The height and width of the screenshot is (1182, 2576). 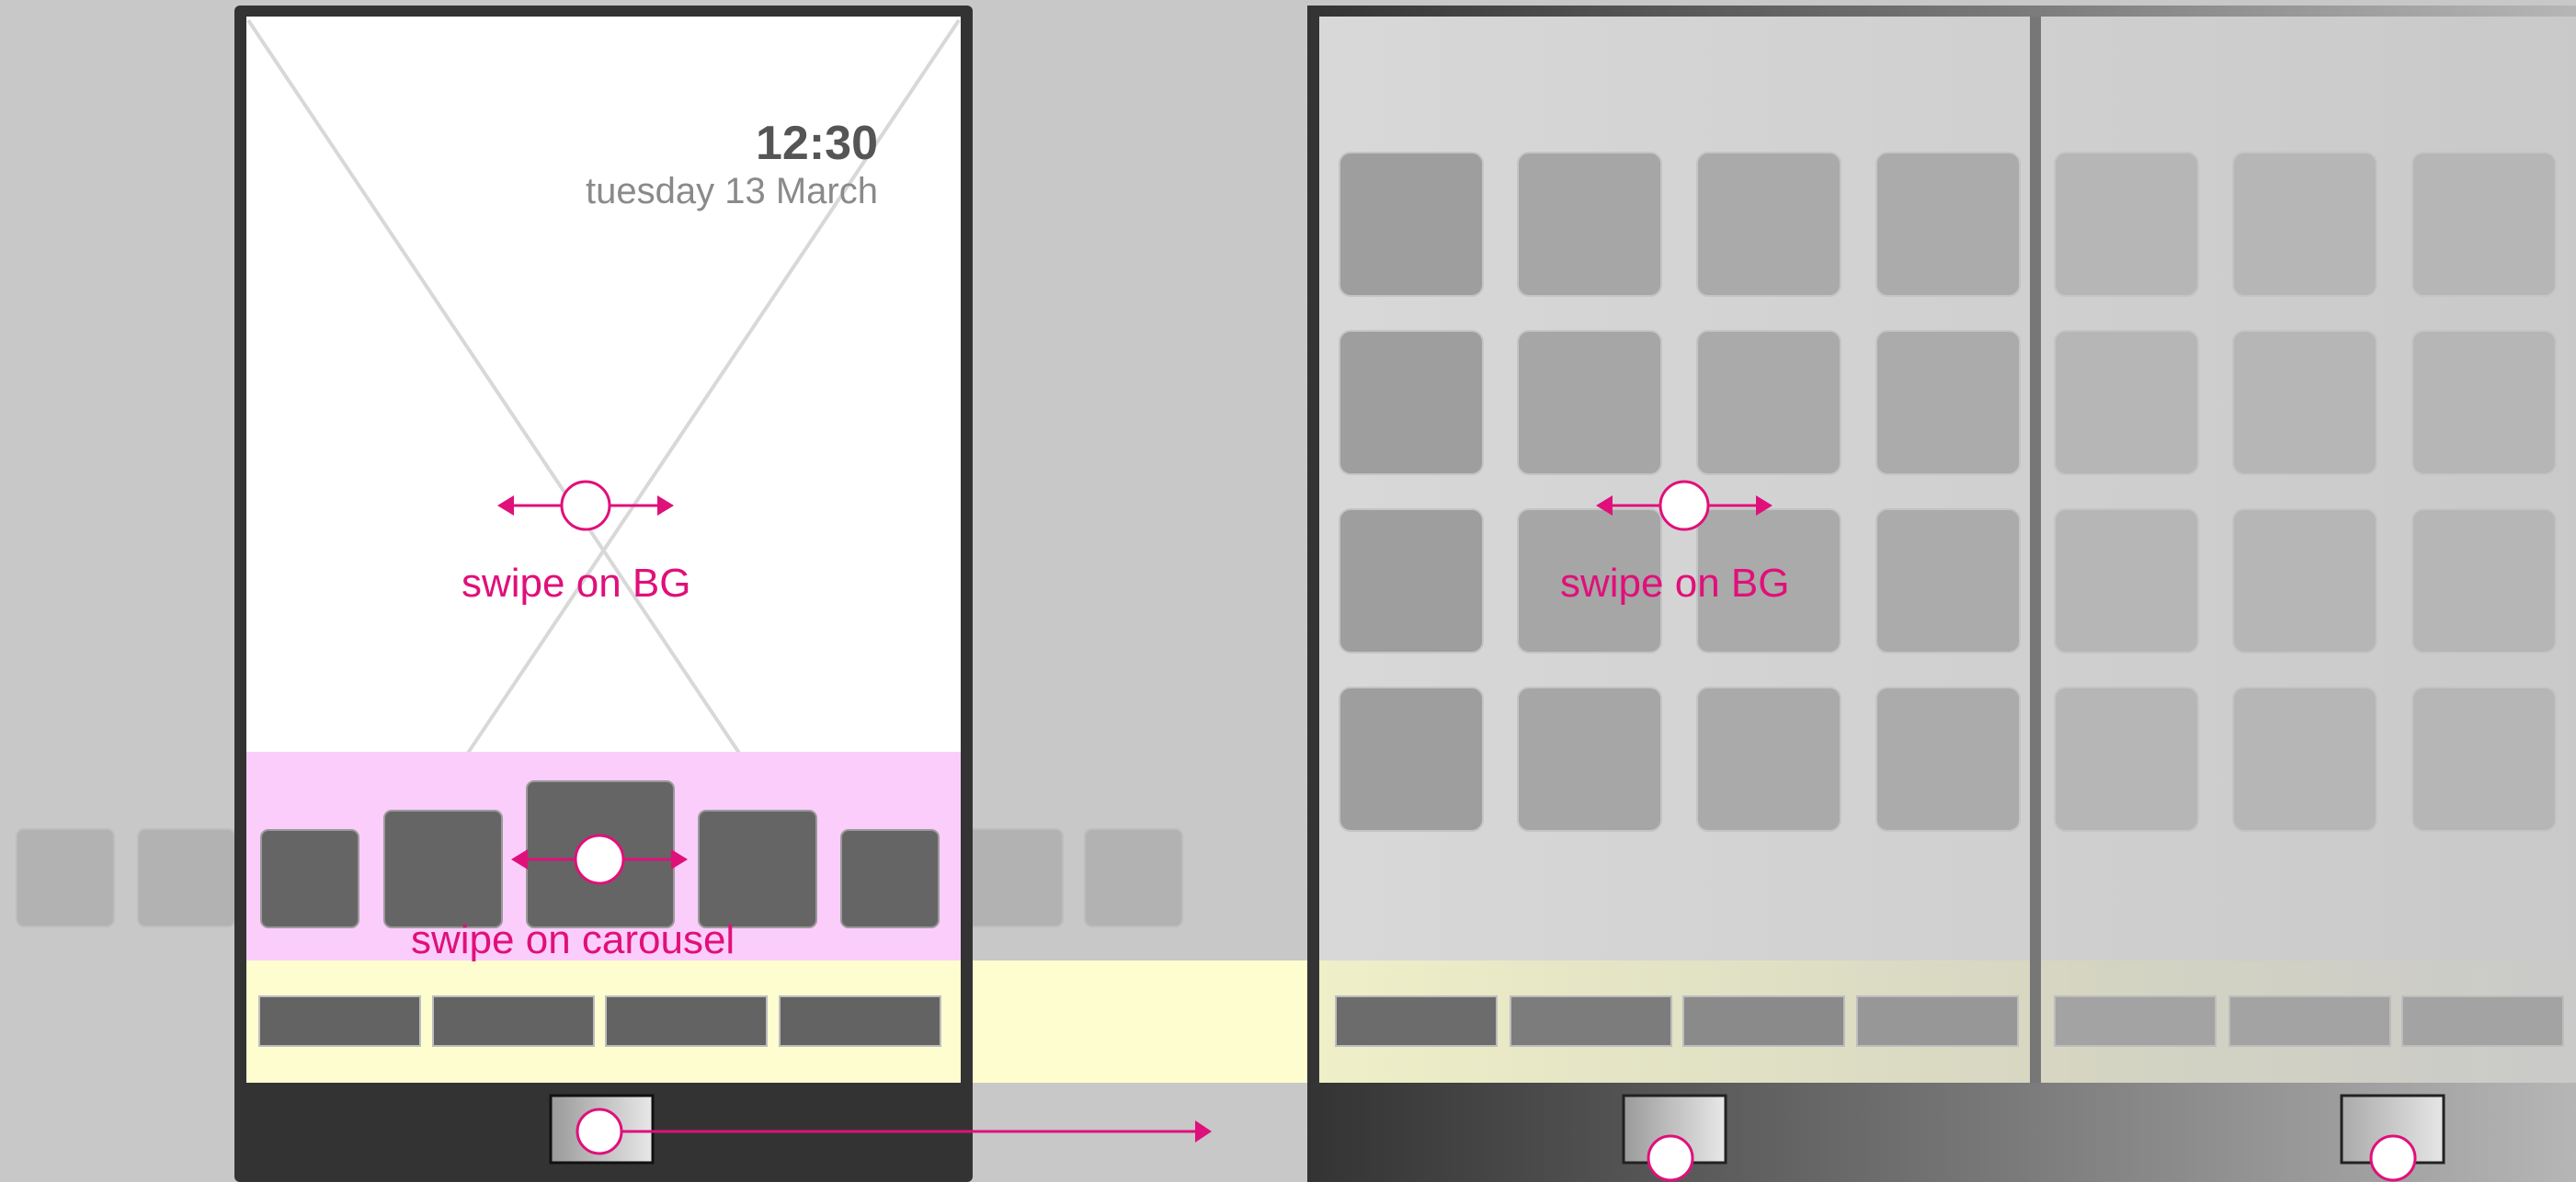 I want to click on home-press-arrowhead, so click(x=1203, y=1131).